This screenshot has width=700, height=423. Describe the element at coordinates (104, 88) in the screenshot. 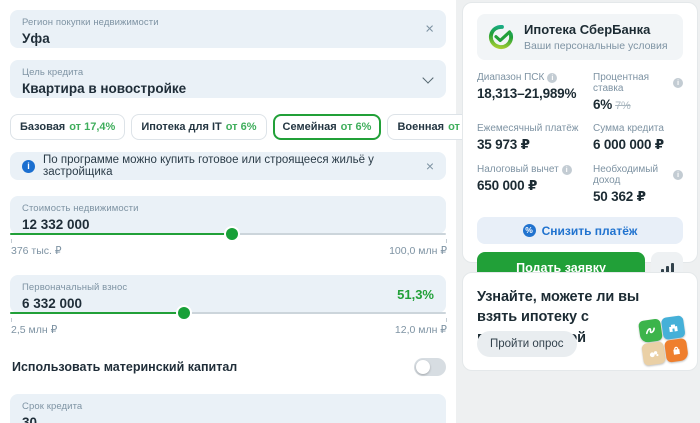

I see `purpose-value: Квартира в новостройке` at that location.